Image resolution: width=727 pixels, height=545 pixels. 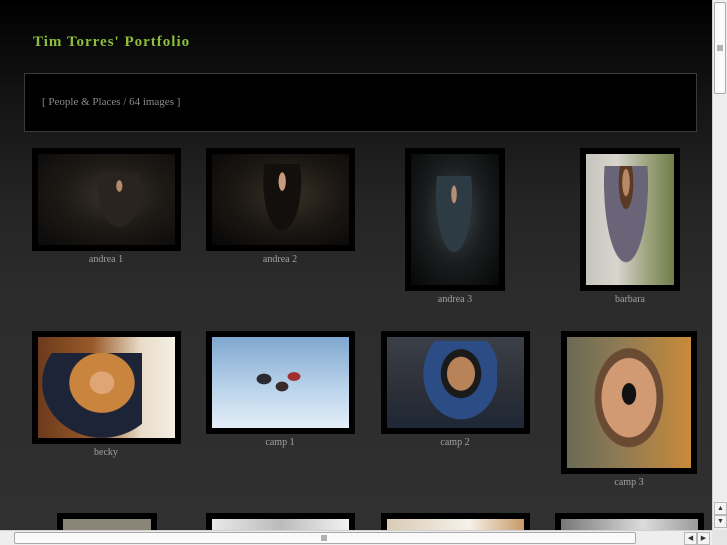 What do you see at coordinates (280, 442) in the screenshot?
I see `thumbnail-caption: camp 1` at bounding box center [280, 442].